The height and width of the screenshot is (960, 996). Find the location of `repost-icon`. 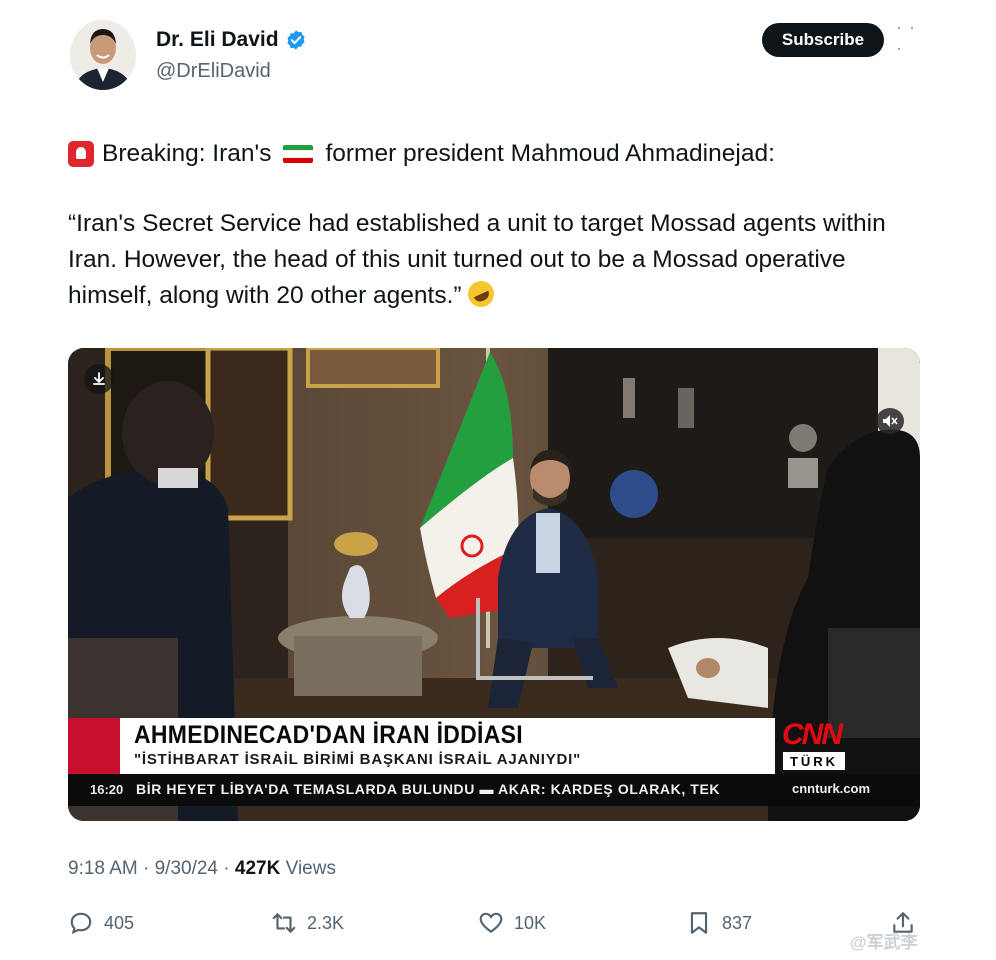

repost-icon is located at coordinates (284, 923).